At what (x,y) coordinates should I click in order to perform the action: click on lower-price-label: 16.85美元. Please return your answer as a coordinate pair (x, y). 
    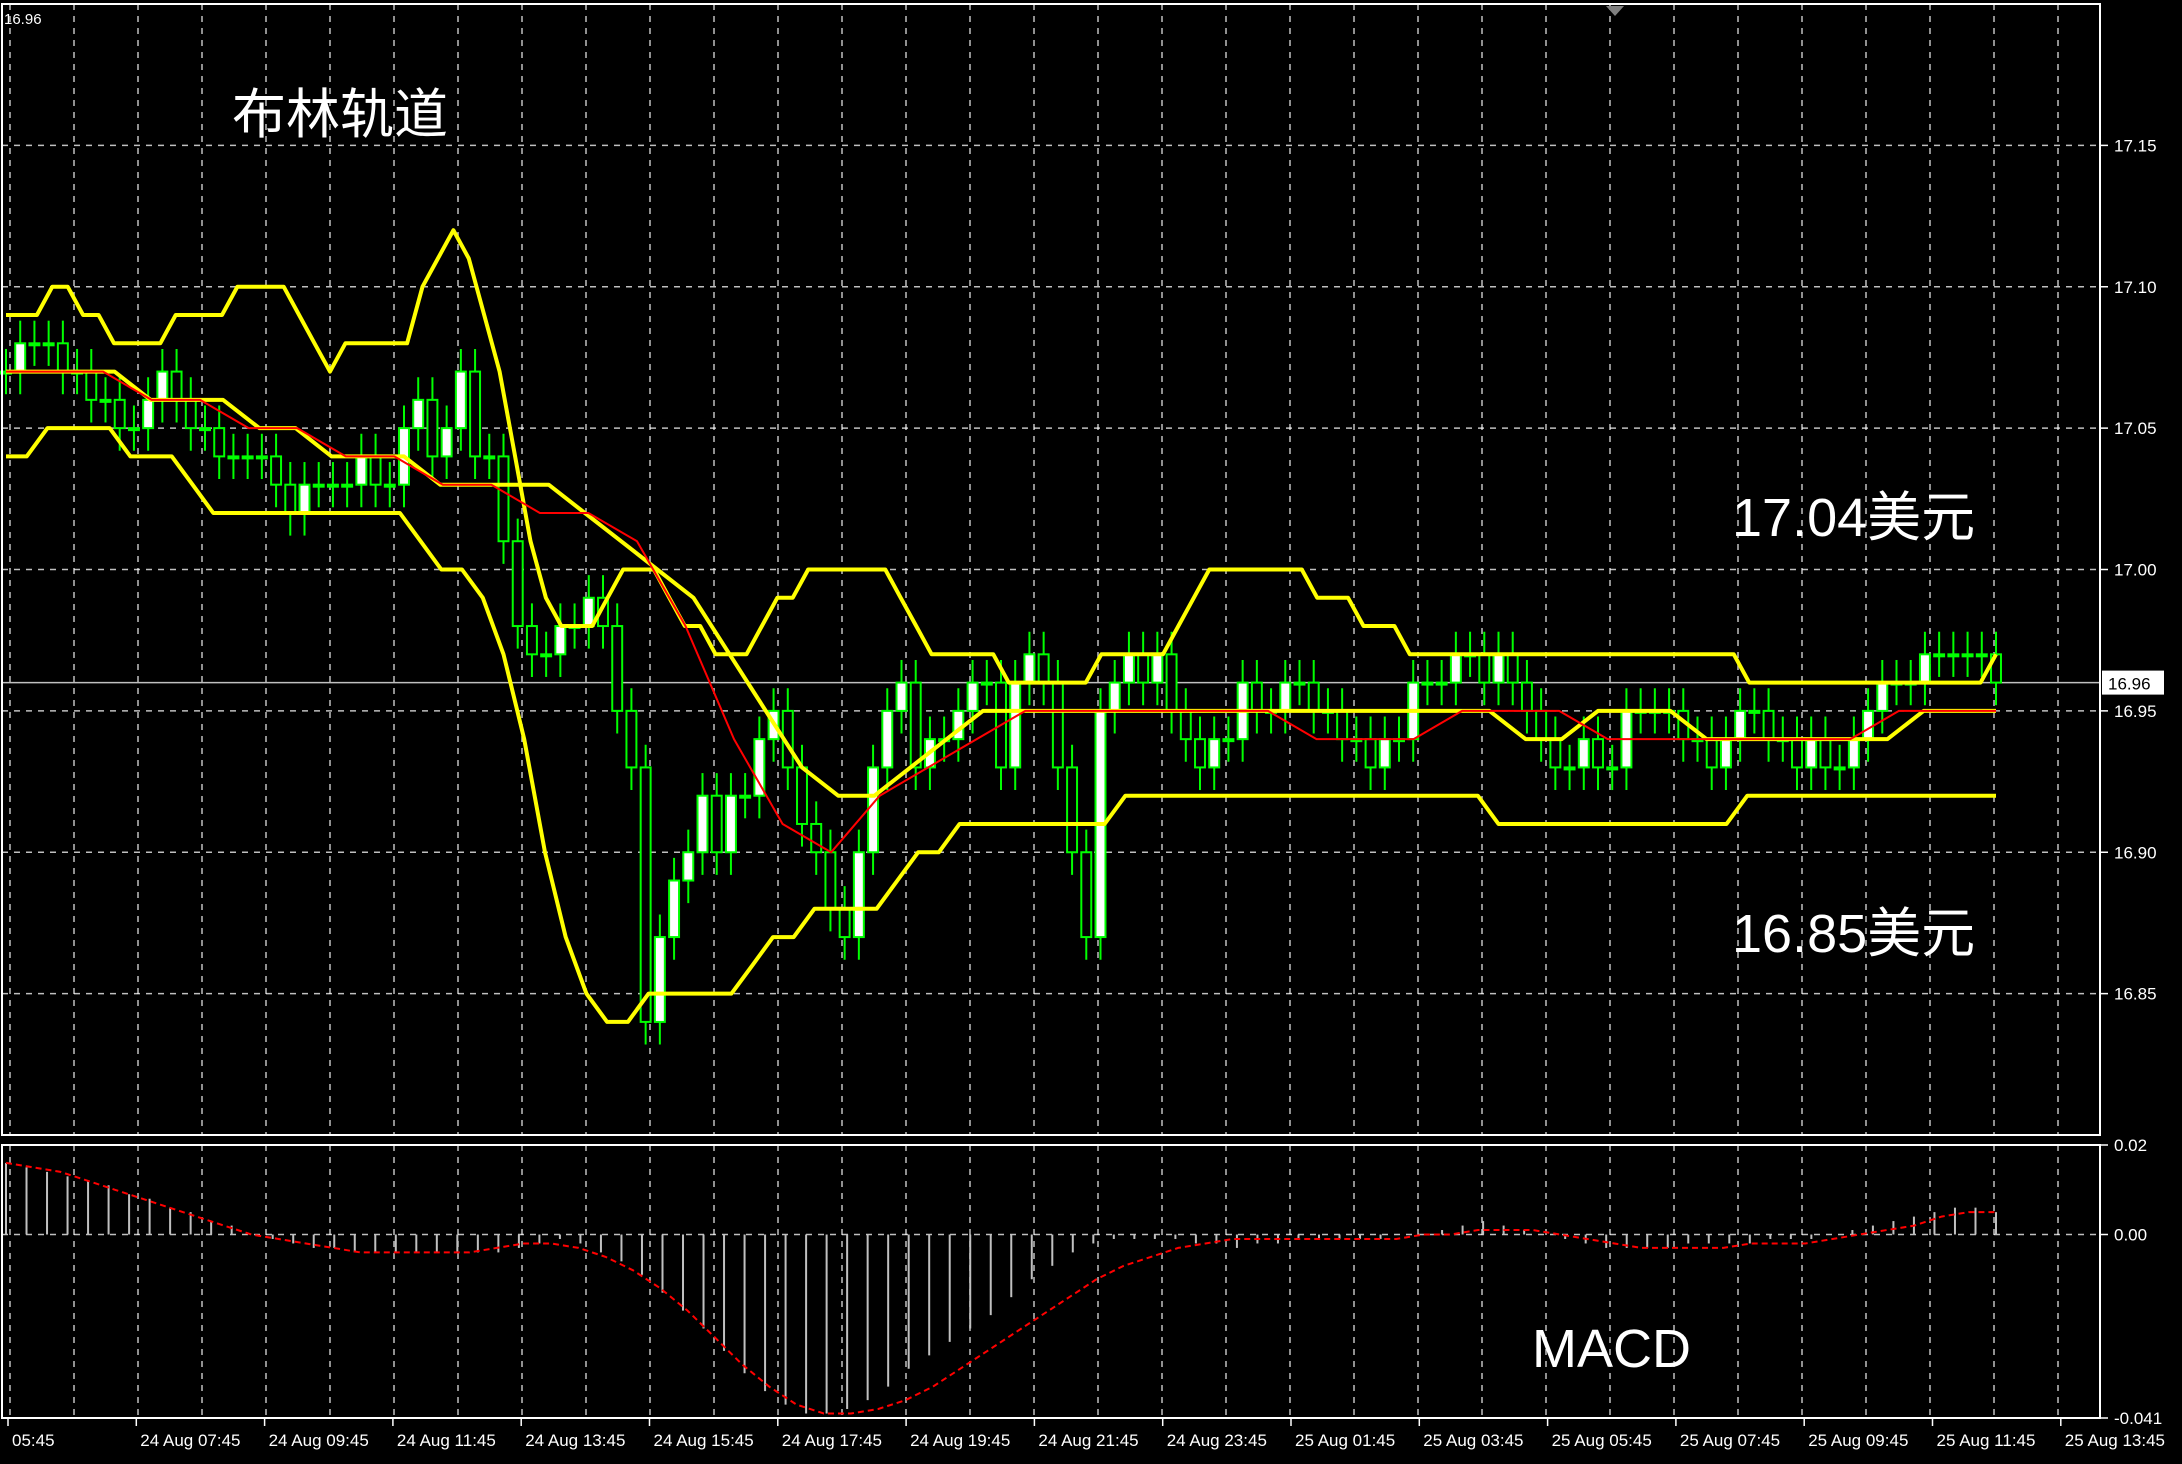
    Looking at the image, I should click on (1853, 934).